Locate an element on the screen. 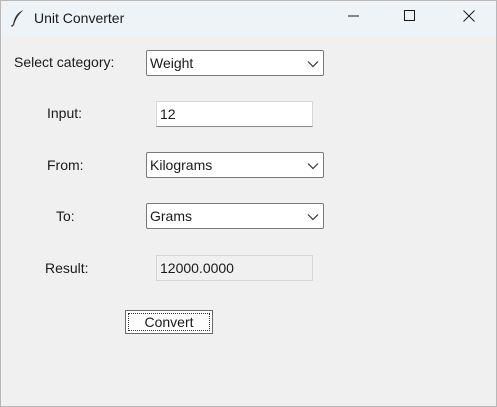 This screenshot has width=497, height=407. minimize-icon is located at coordinates (354, 18).